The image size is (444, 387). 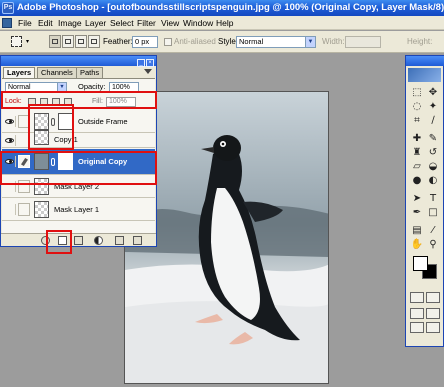 I want to click on photoshop-feather-logo, so click(x=424, y=75).